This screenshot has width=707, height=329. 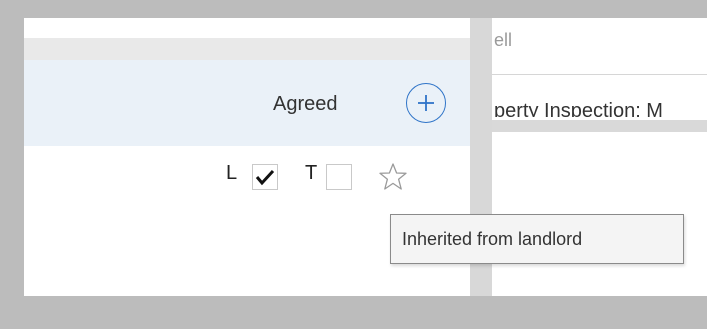 I want to click on tenant-checkbox, so click(x=339, y=177).